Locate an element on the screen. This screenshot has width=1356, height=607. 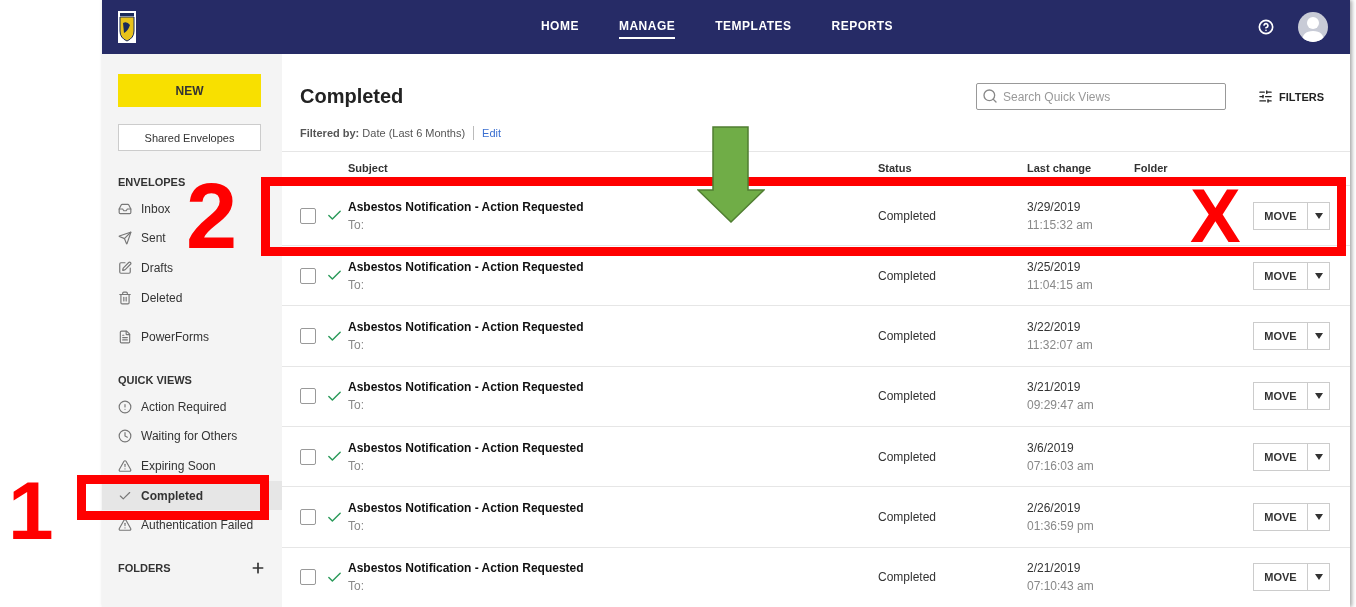
date-text: 2/21/2019 is located at coordinates (1054, 568).